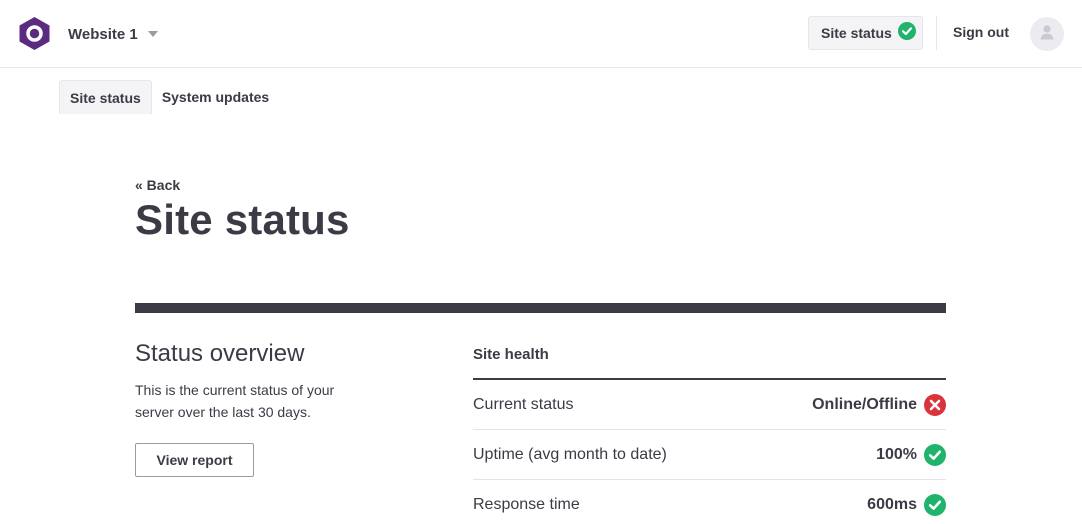  Describe the element at coordinates (523, 404) in the screenshot. I see `health-row-label: Current status` at that location.